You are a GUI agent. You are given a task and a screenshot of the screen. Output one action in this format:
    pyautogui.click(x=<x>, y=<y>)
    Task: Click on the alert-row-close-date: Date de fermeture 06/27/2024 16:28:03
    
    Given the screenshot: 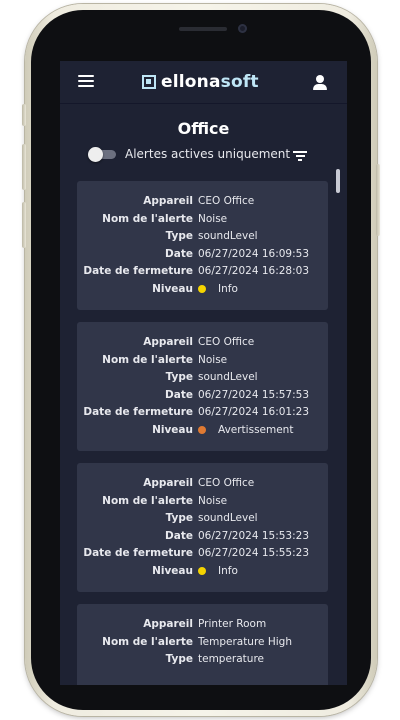 What is the action you would take?
    pyautogui.click(x=202, y=274)
    